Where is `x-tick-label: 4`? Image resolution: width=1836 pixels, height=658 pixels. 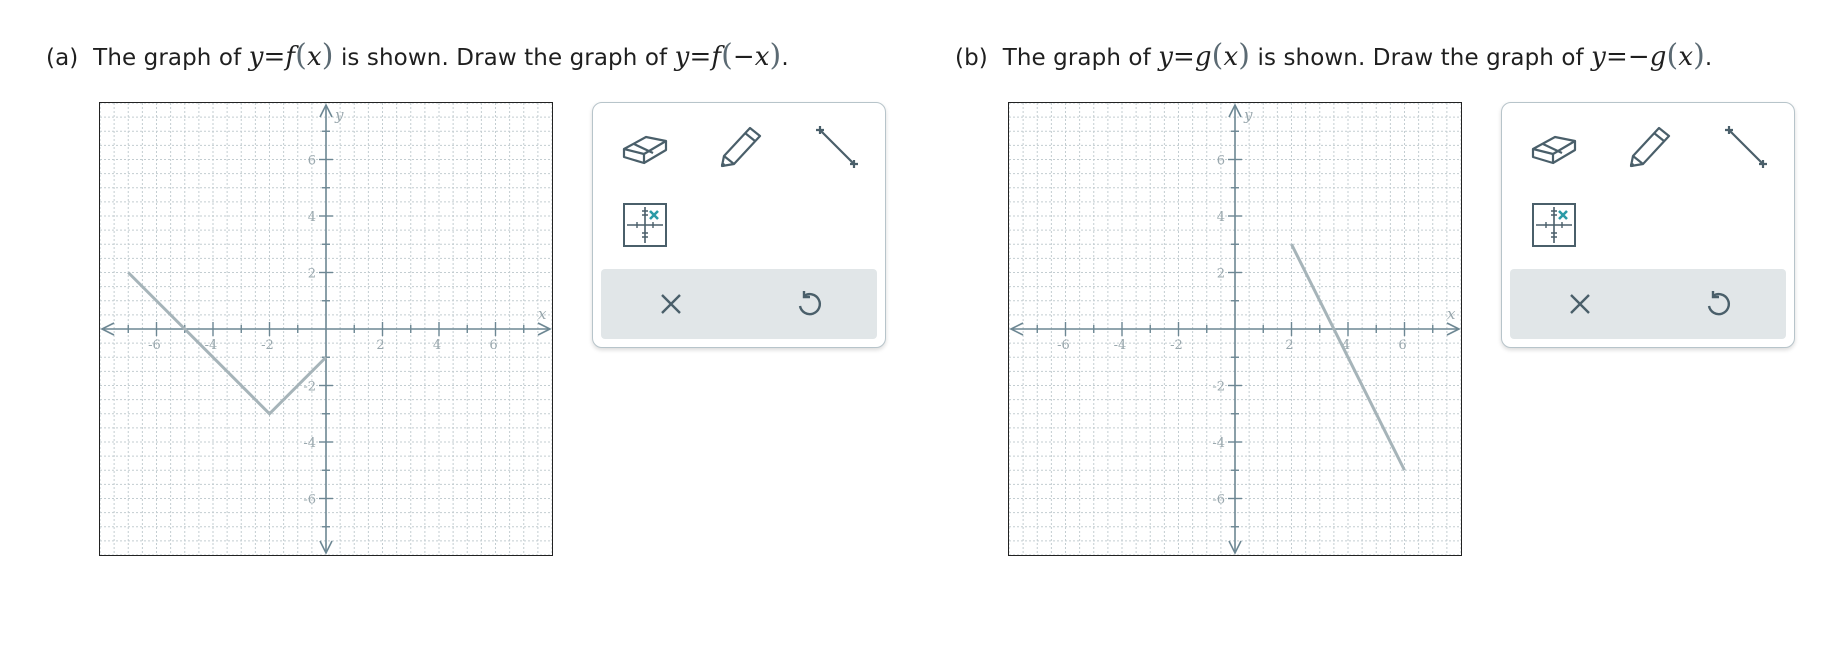 x-tick-label: 4 is located at coordinates (437, 345).